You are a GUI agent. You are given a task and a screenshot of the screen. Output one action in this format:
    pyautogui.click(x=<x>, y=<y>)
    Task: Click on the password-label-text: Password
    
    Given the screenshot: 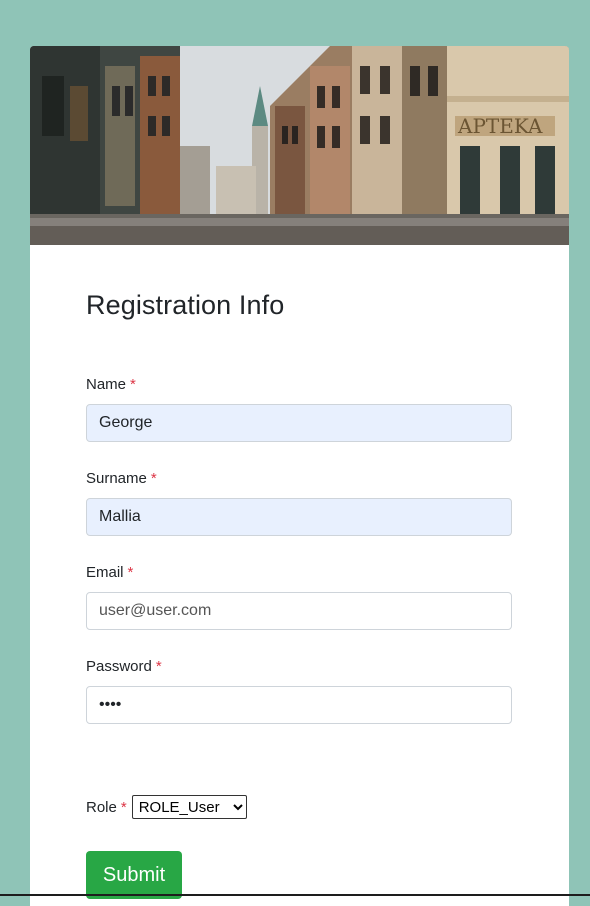 What is the action you would take?
    pyautogui.click(x=119, y=666)
    